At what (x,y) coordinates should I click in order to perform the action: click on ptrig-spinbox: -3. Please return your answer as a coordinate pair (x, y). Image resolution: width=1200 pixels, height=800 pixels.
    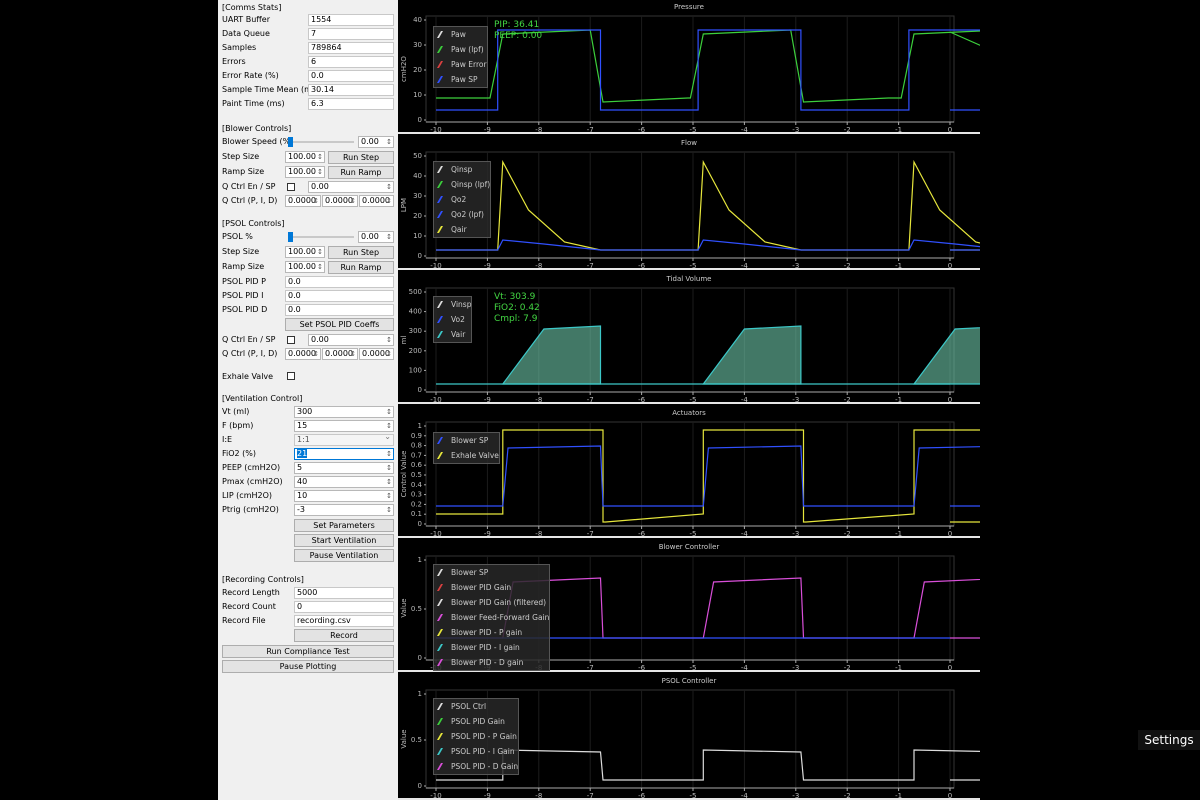
    Looking at the image, I should click on (344, 510).